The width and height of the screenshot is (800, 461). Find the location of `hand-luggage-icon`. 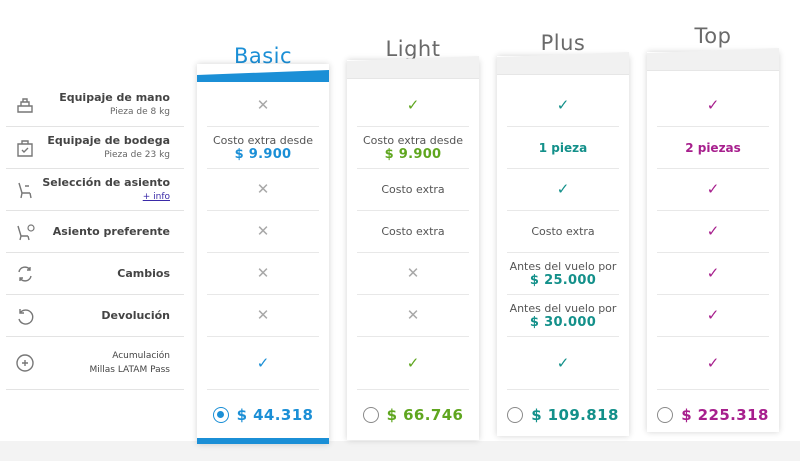

hand-luggage-icon is located at coordinates (25, 105).